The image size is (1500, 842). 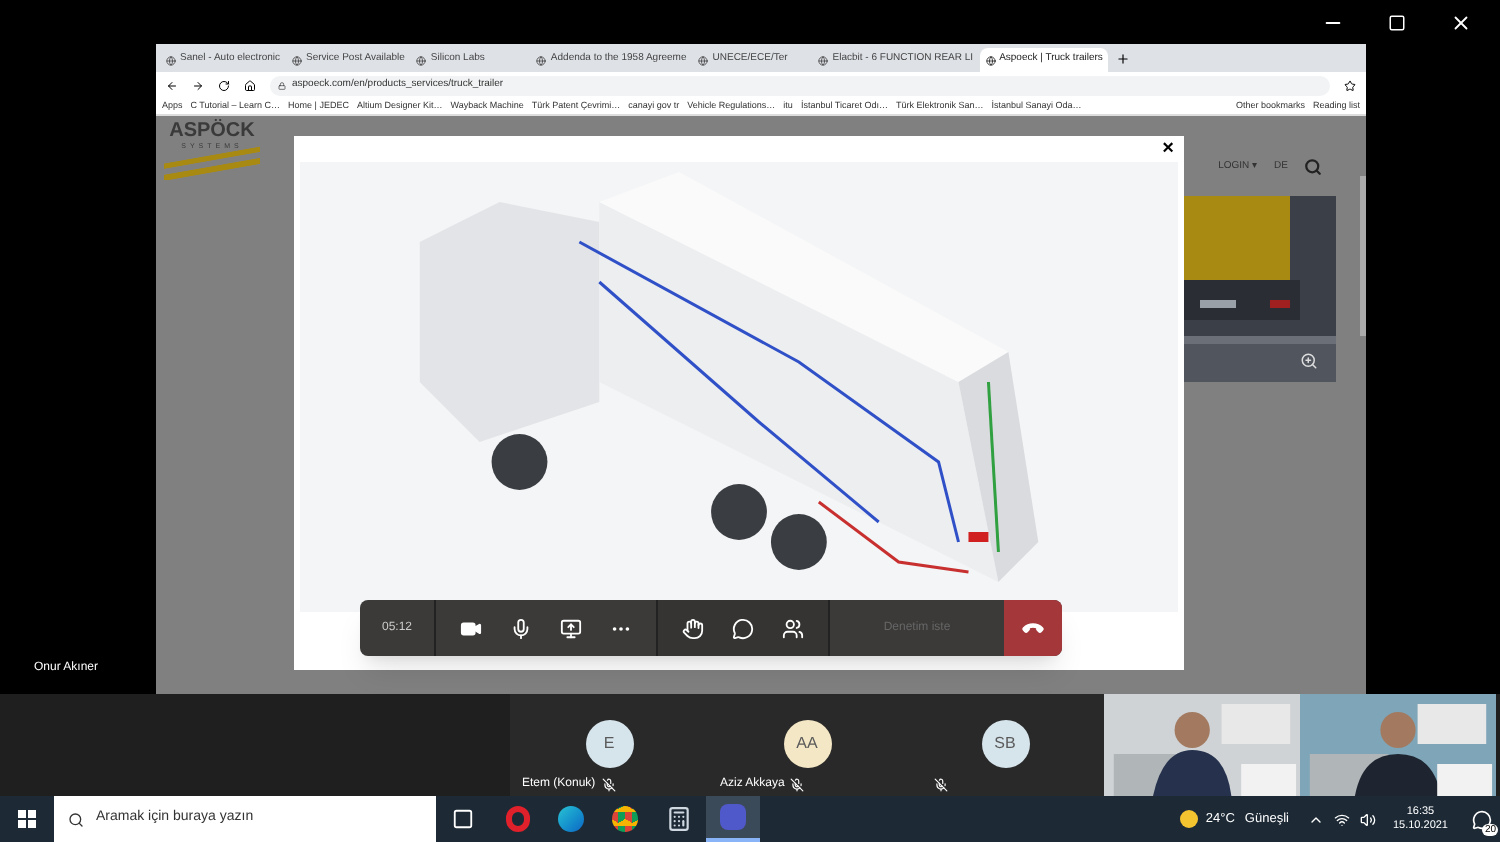 What do you see at coordinates (1188, 819) in the screenshot?
I see `sun-icon` at bounding box center [1188, 819].